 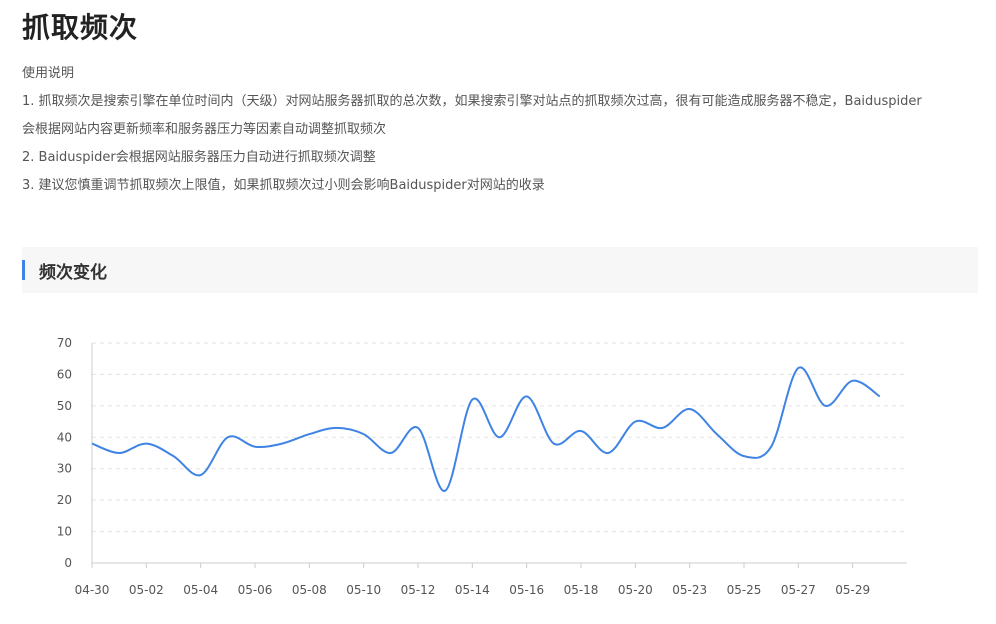 I want to click on x-tick-label: 05-29, so click(x=852, y=590).